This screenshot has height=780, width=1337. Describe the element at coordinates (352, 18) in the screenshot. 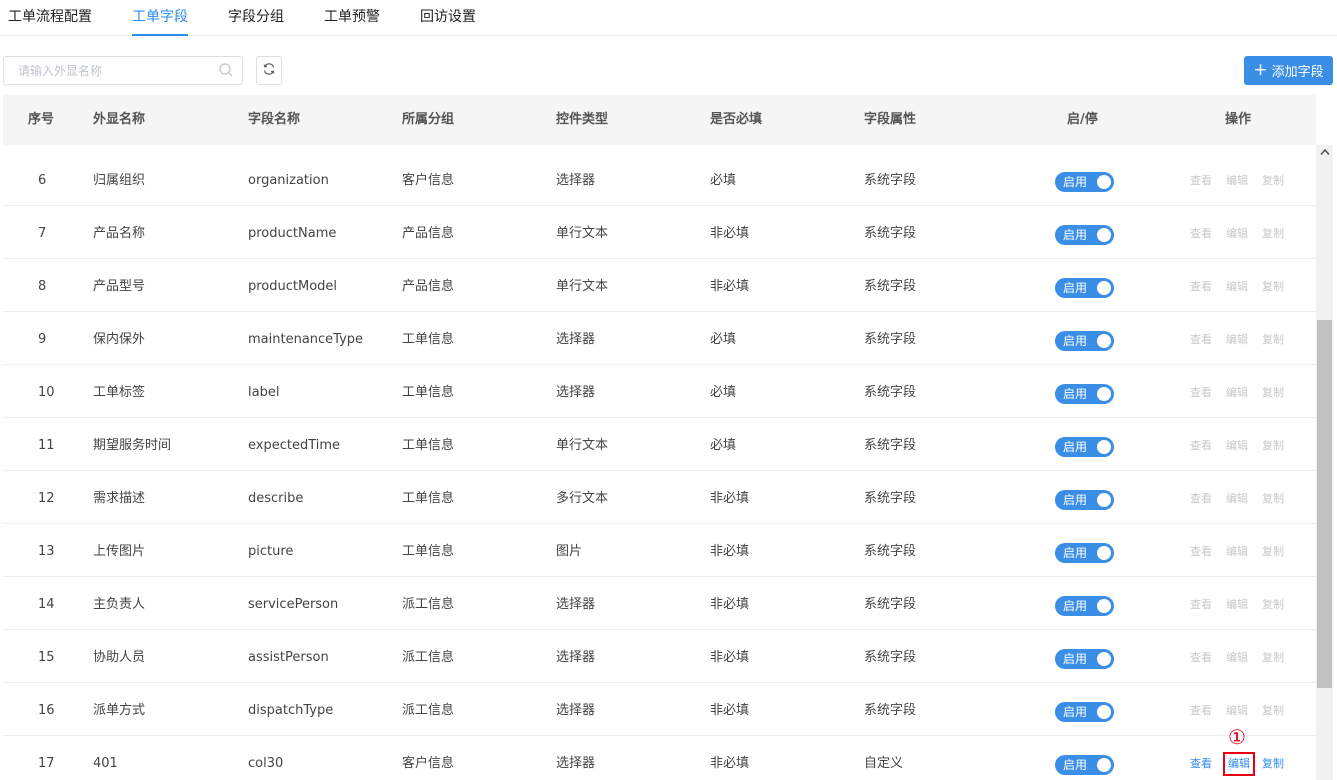

I see `tab-work-order-alerts: 工单预警` at that location.